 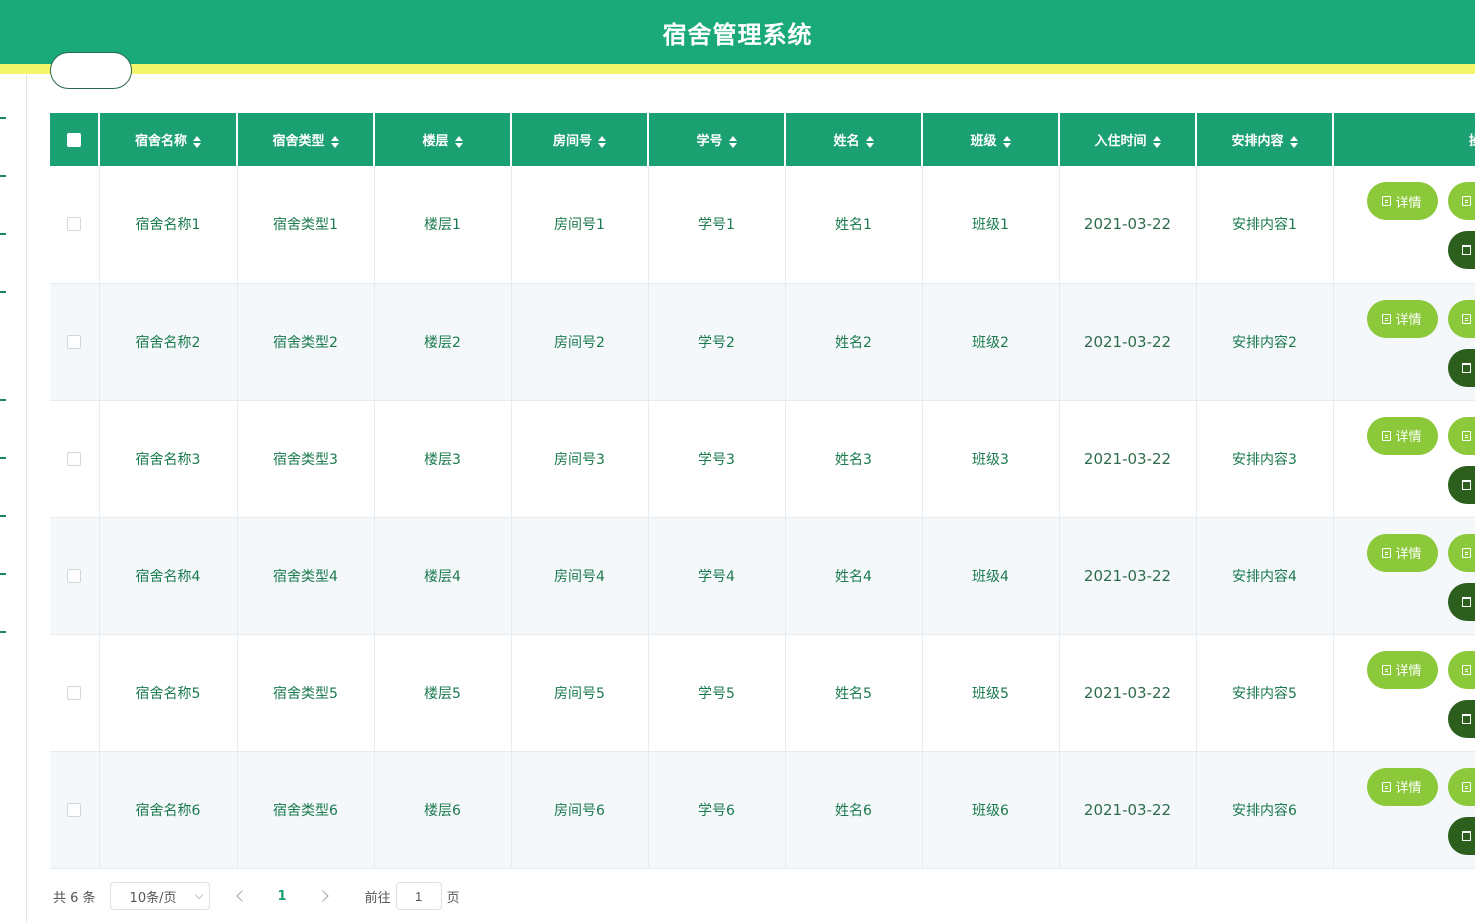 What do you see at coordinates (580, 225) in the screenshot?
I see `table-cell-room: 房间号1` at bounding box center [580, 225].